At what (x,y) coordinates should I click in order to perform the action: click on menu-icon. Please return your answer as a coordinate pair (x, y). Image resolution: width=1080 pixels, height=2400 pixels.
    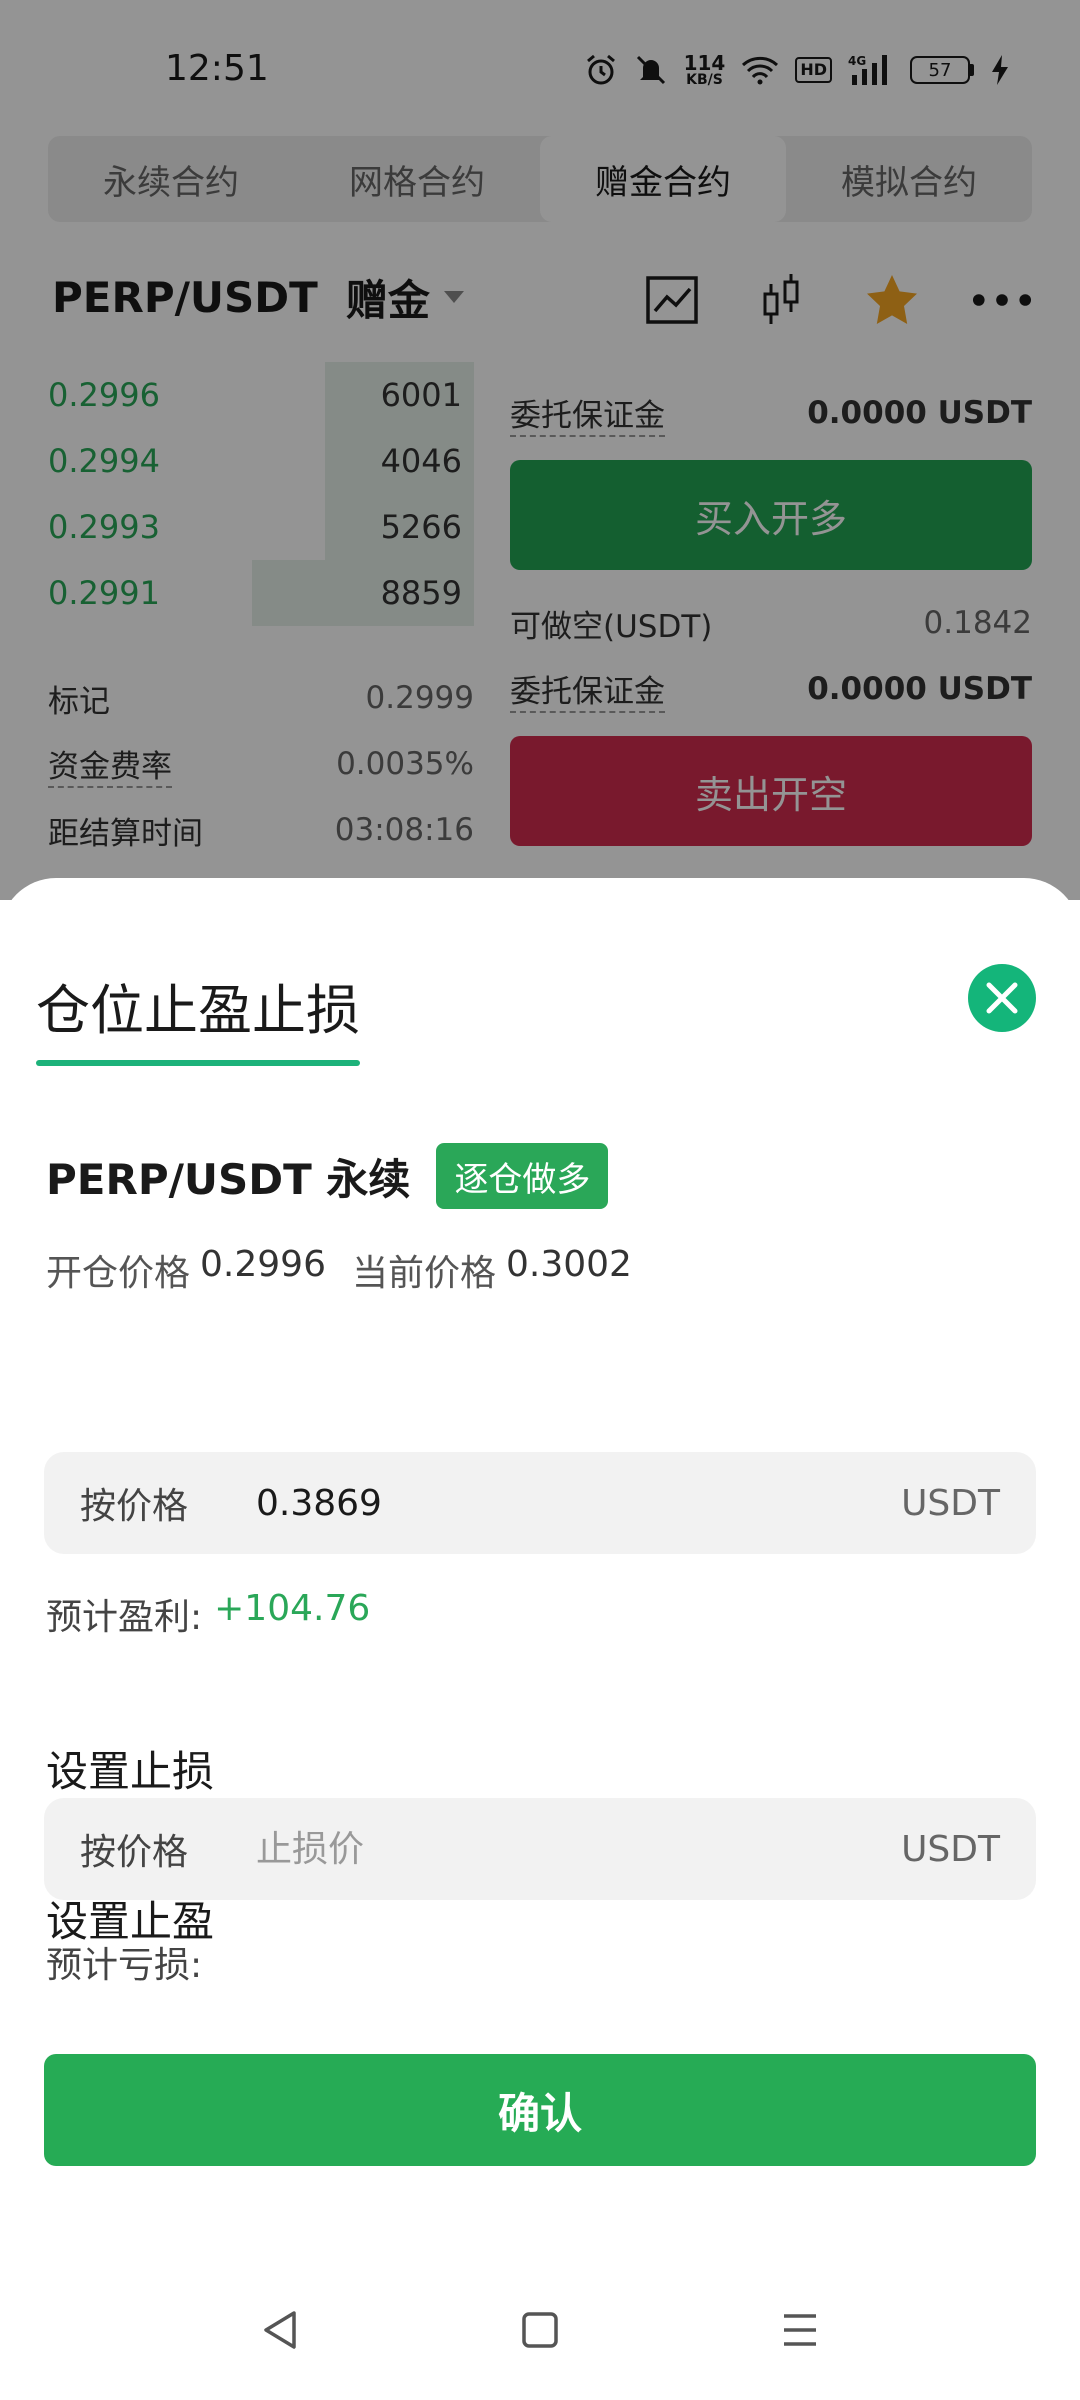
    Looking at the image, I should click on (800, 2330).